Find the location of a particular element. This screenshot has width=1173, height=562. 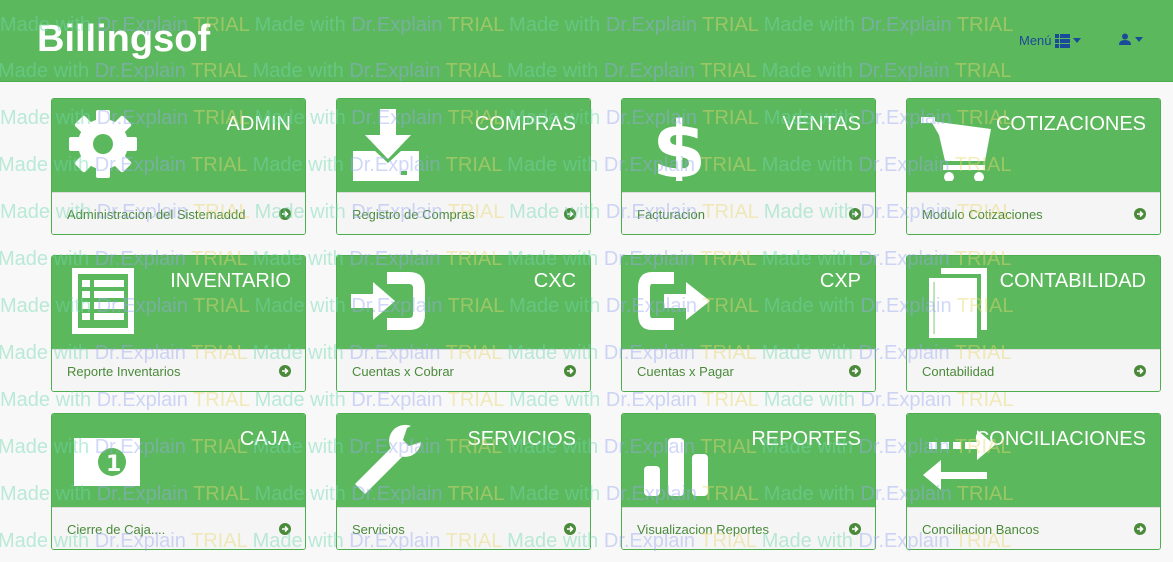

panel-contabilidad: CONTABILIDAD Contabilidad is located at coordinates (1033, 323).